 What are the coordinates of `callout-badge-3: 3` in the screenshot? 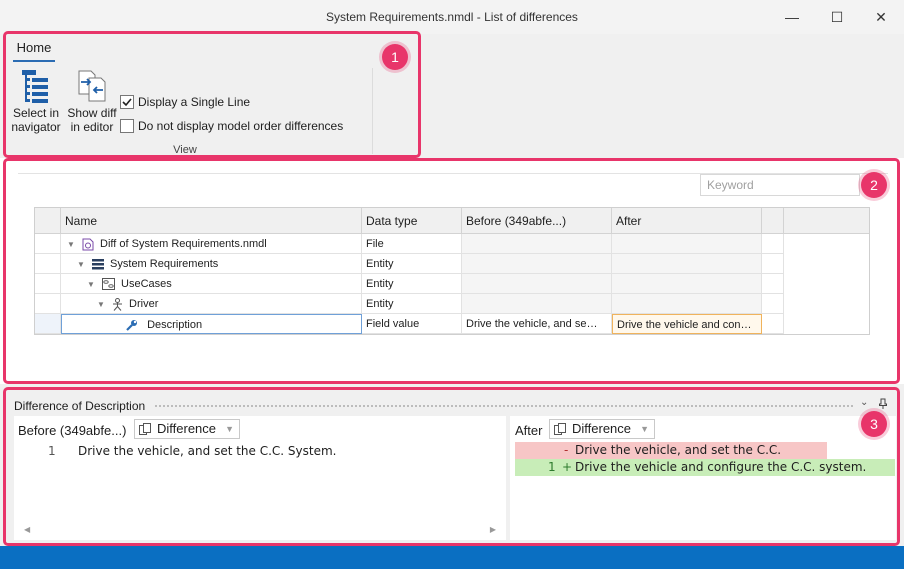 It's located at (874, 424).